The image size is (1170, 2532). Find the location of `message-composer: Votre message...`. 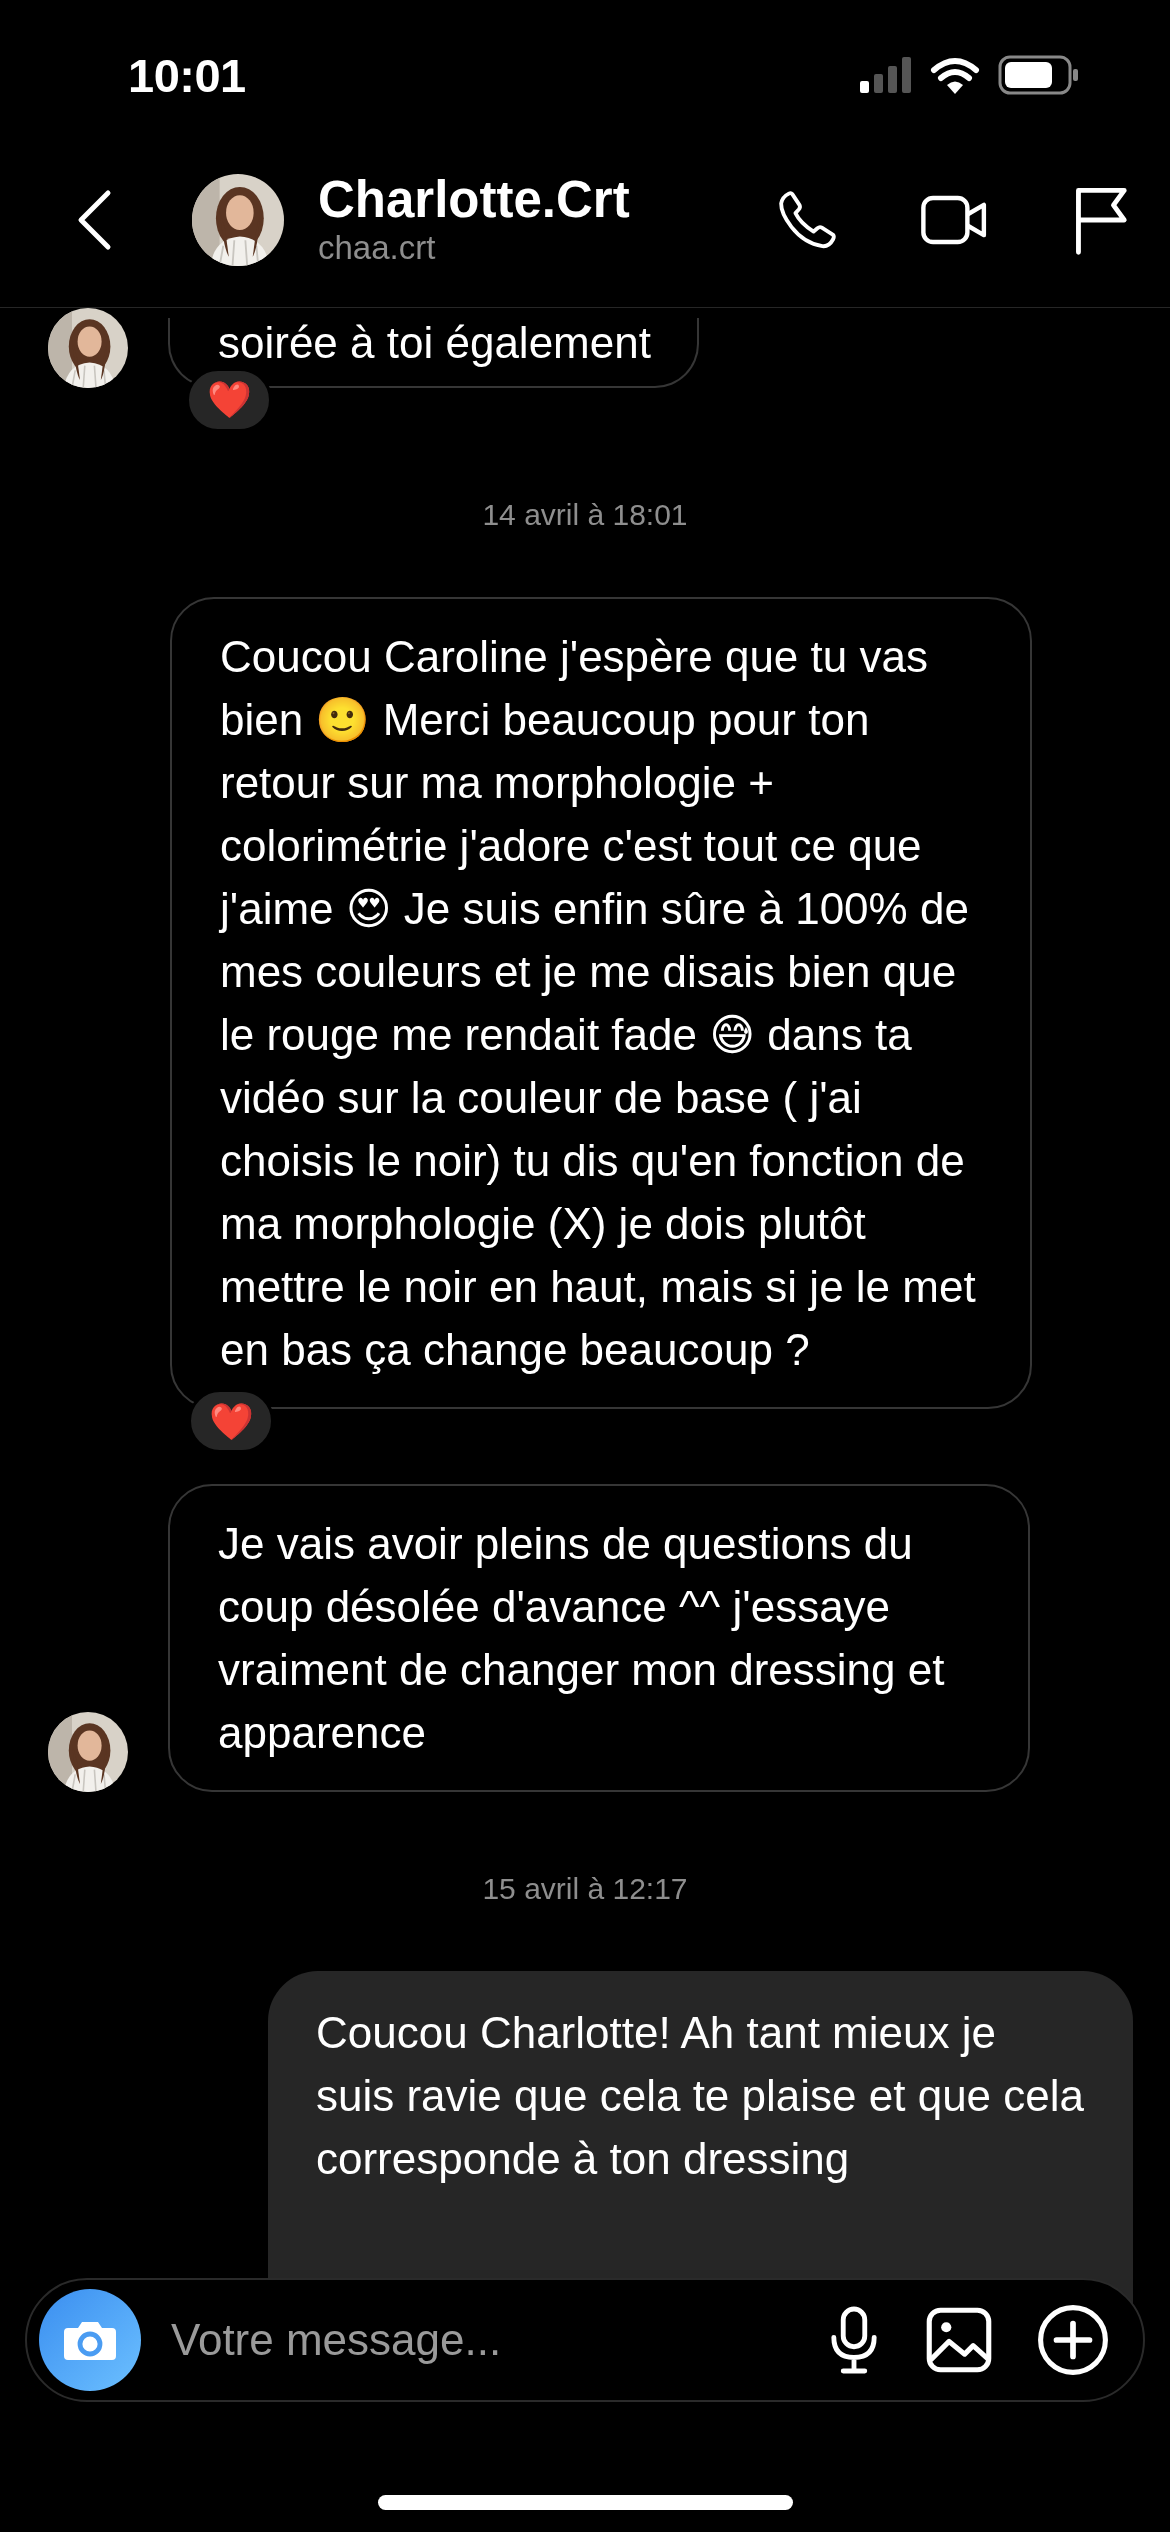

message-composer: Votre message... is located at coordinates (585, 2340).